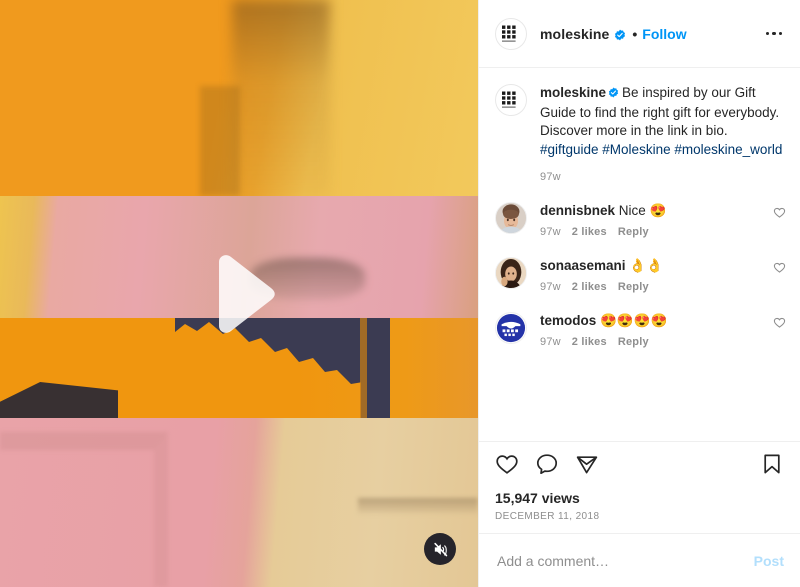  Describe the element at coordinates (661, 149) in the screenshot. I see `caption-hashtags: #giftguide #Moleskine #moleskine_world` at that location.